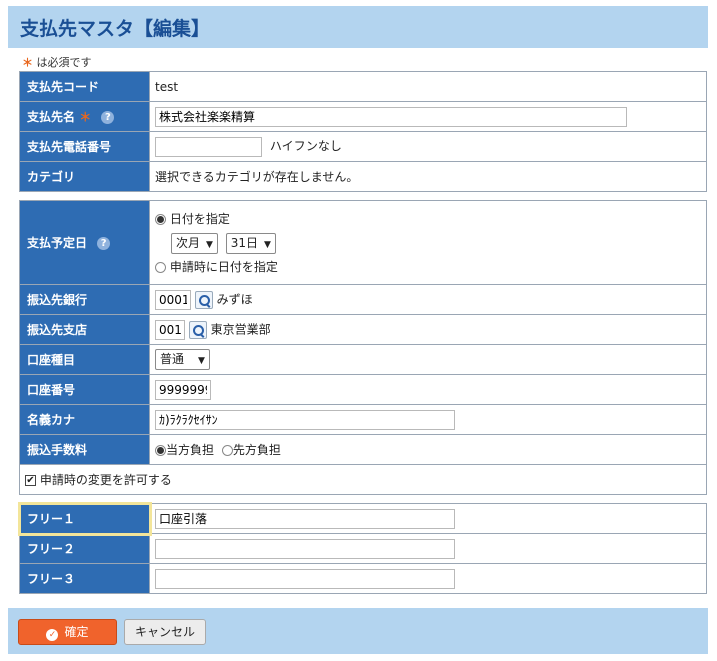 The image size is (717, 661). I want to click on bank-name: みずほ, so click(234, 299).